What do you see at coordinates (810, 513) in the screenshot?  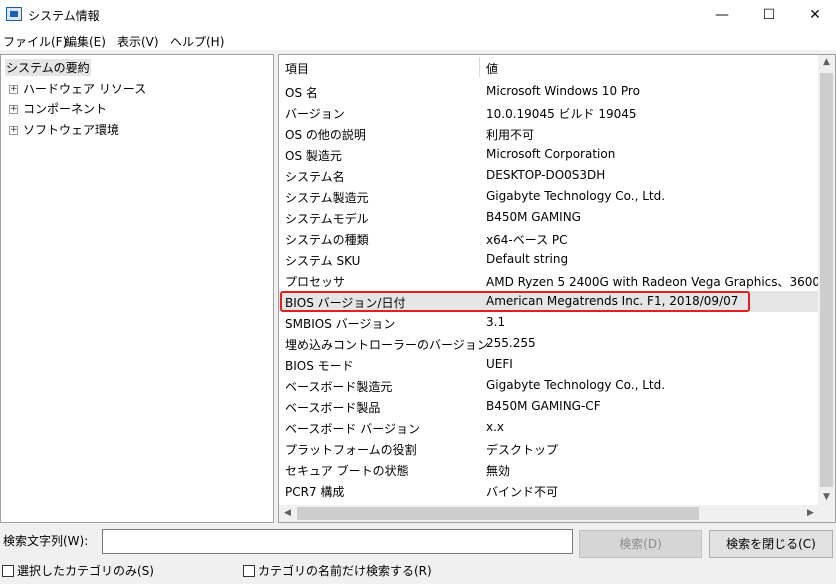 I see `scroll-right-icon: ▶` at bounding box center [810, 513].